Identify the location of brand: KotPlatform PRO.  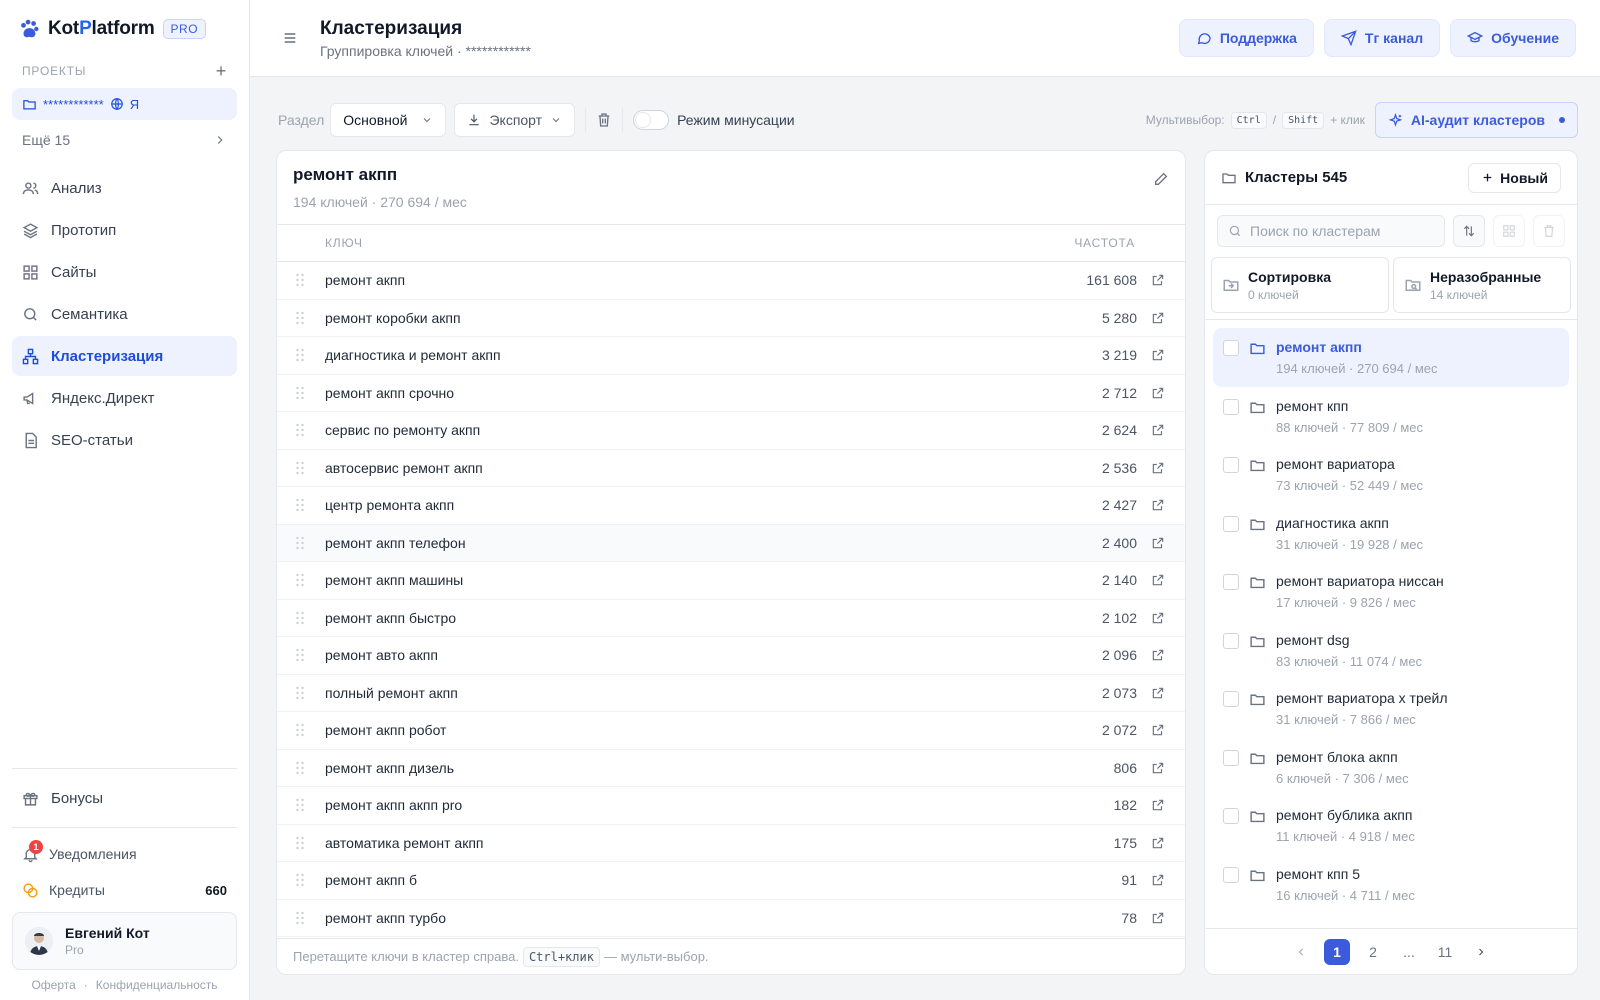
(124, 29).